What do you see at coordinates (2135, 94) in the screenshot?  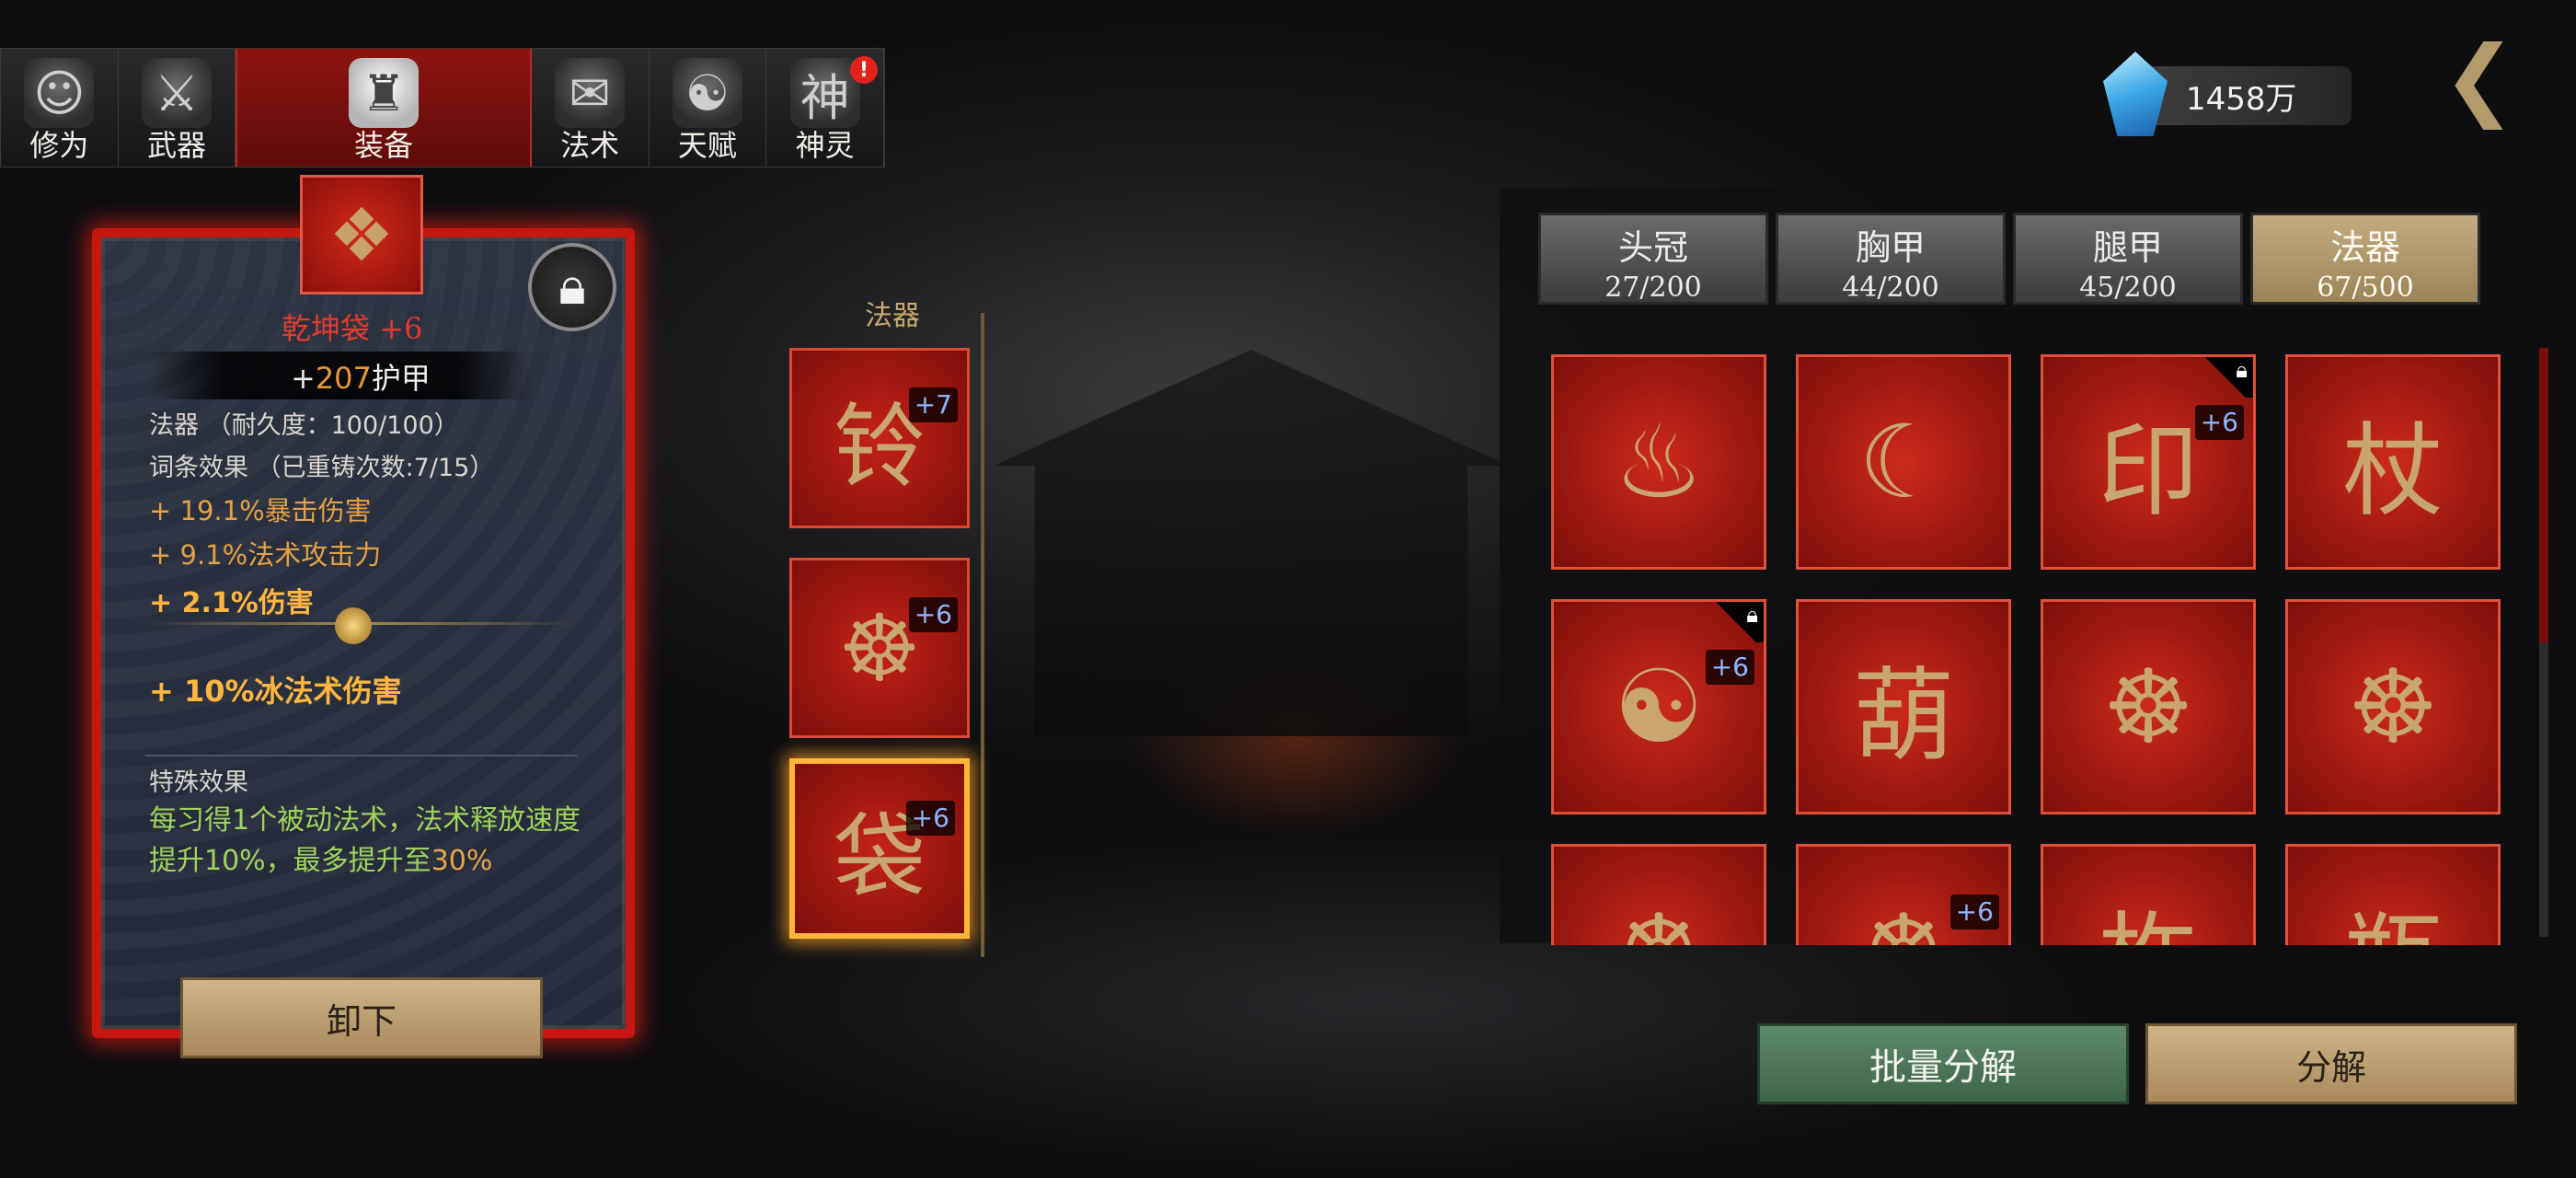 I see `spirit-crystal-icon` at bounding box center [2135, 94].